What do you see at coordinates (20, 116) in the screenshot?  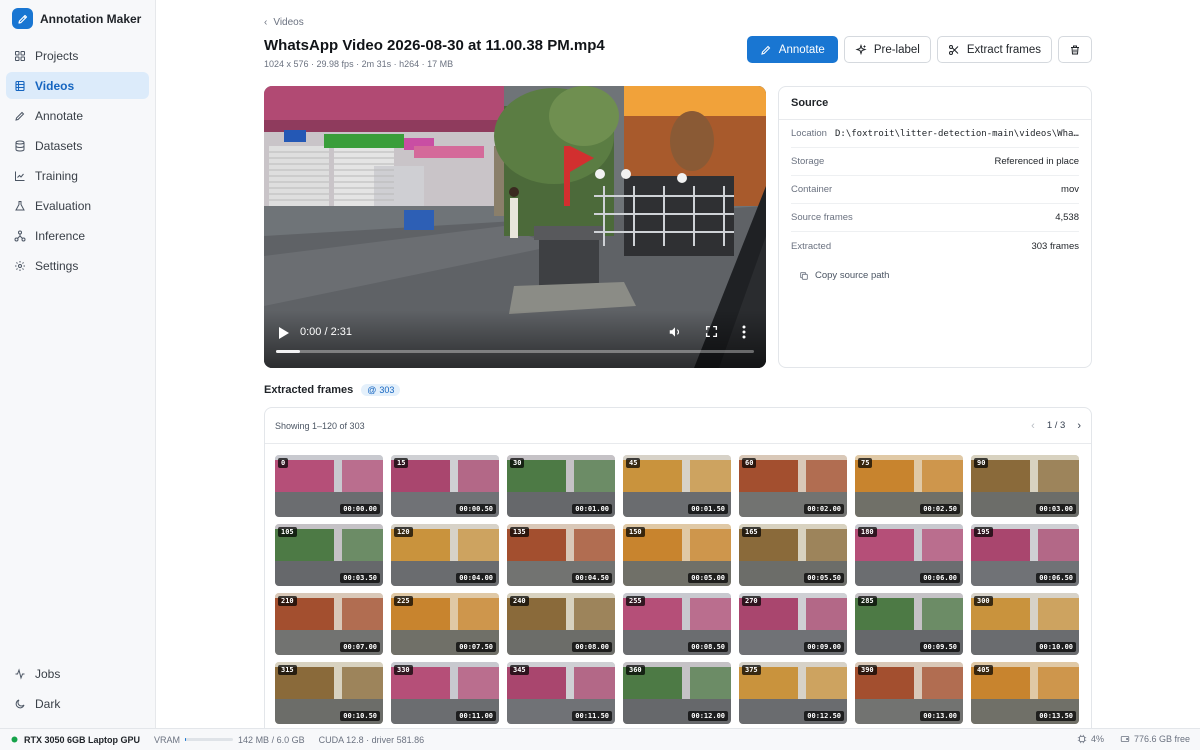 I see `tag-icon` at bounding box center [20, 116].